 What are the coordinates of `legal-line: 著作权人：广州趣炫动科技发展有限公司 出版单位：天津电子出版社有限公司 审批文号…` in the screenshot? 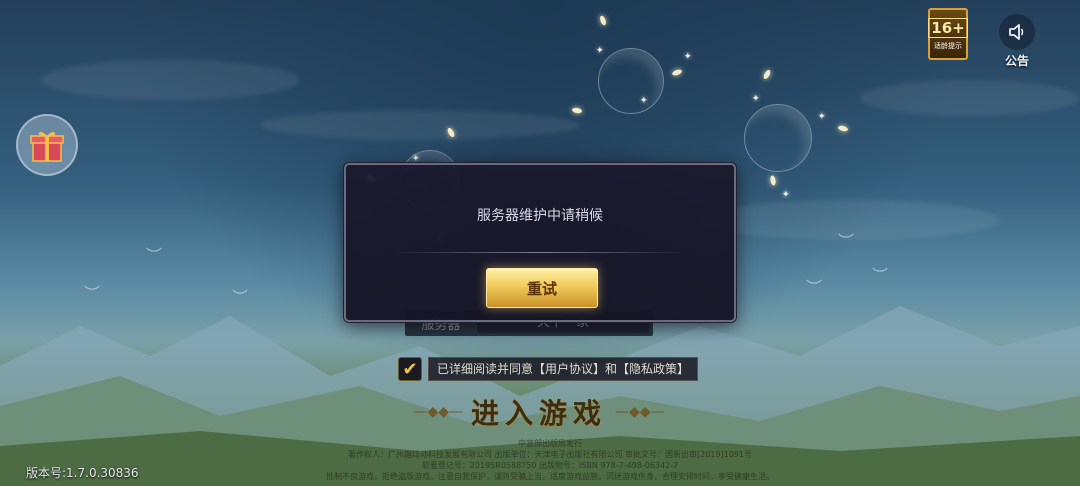 It's located at (550, 454).